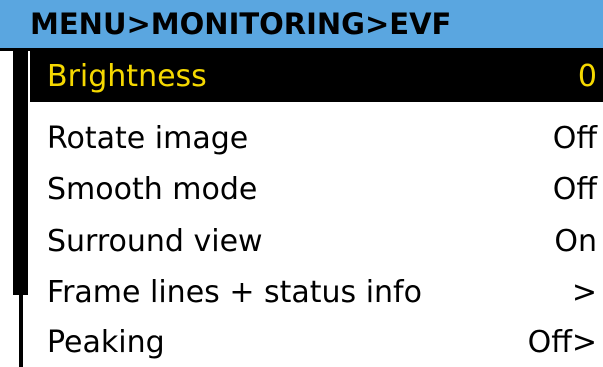 The width and height of the screenshot is (603, 367). I want to click on scrollbar-rail, so click(21, 331).